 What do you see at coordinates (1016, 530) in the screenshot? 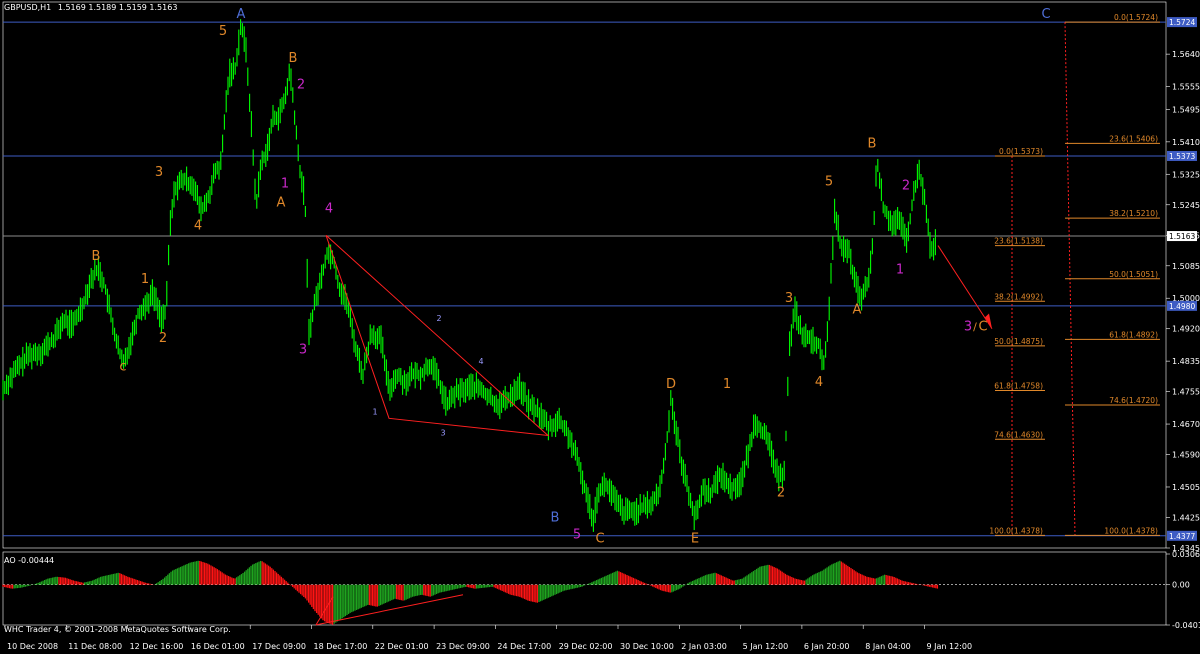
I see `fib1-level-label: 100.0(1.4378)` at bounding box center [1016, 530].